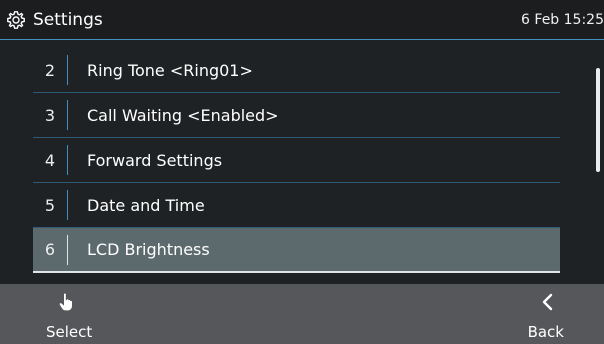 The height and width of the screenshot is (344, 604). What do you see at coordinates (544, 314) in the screenshot?
I see `back-button: Back` at bounding box center [544, 314].